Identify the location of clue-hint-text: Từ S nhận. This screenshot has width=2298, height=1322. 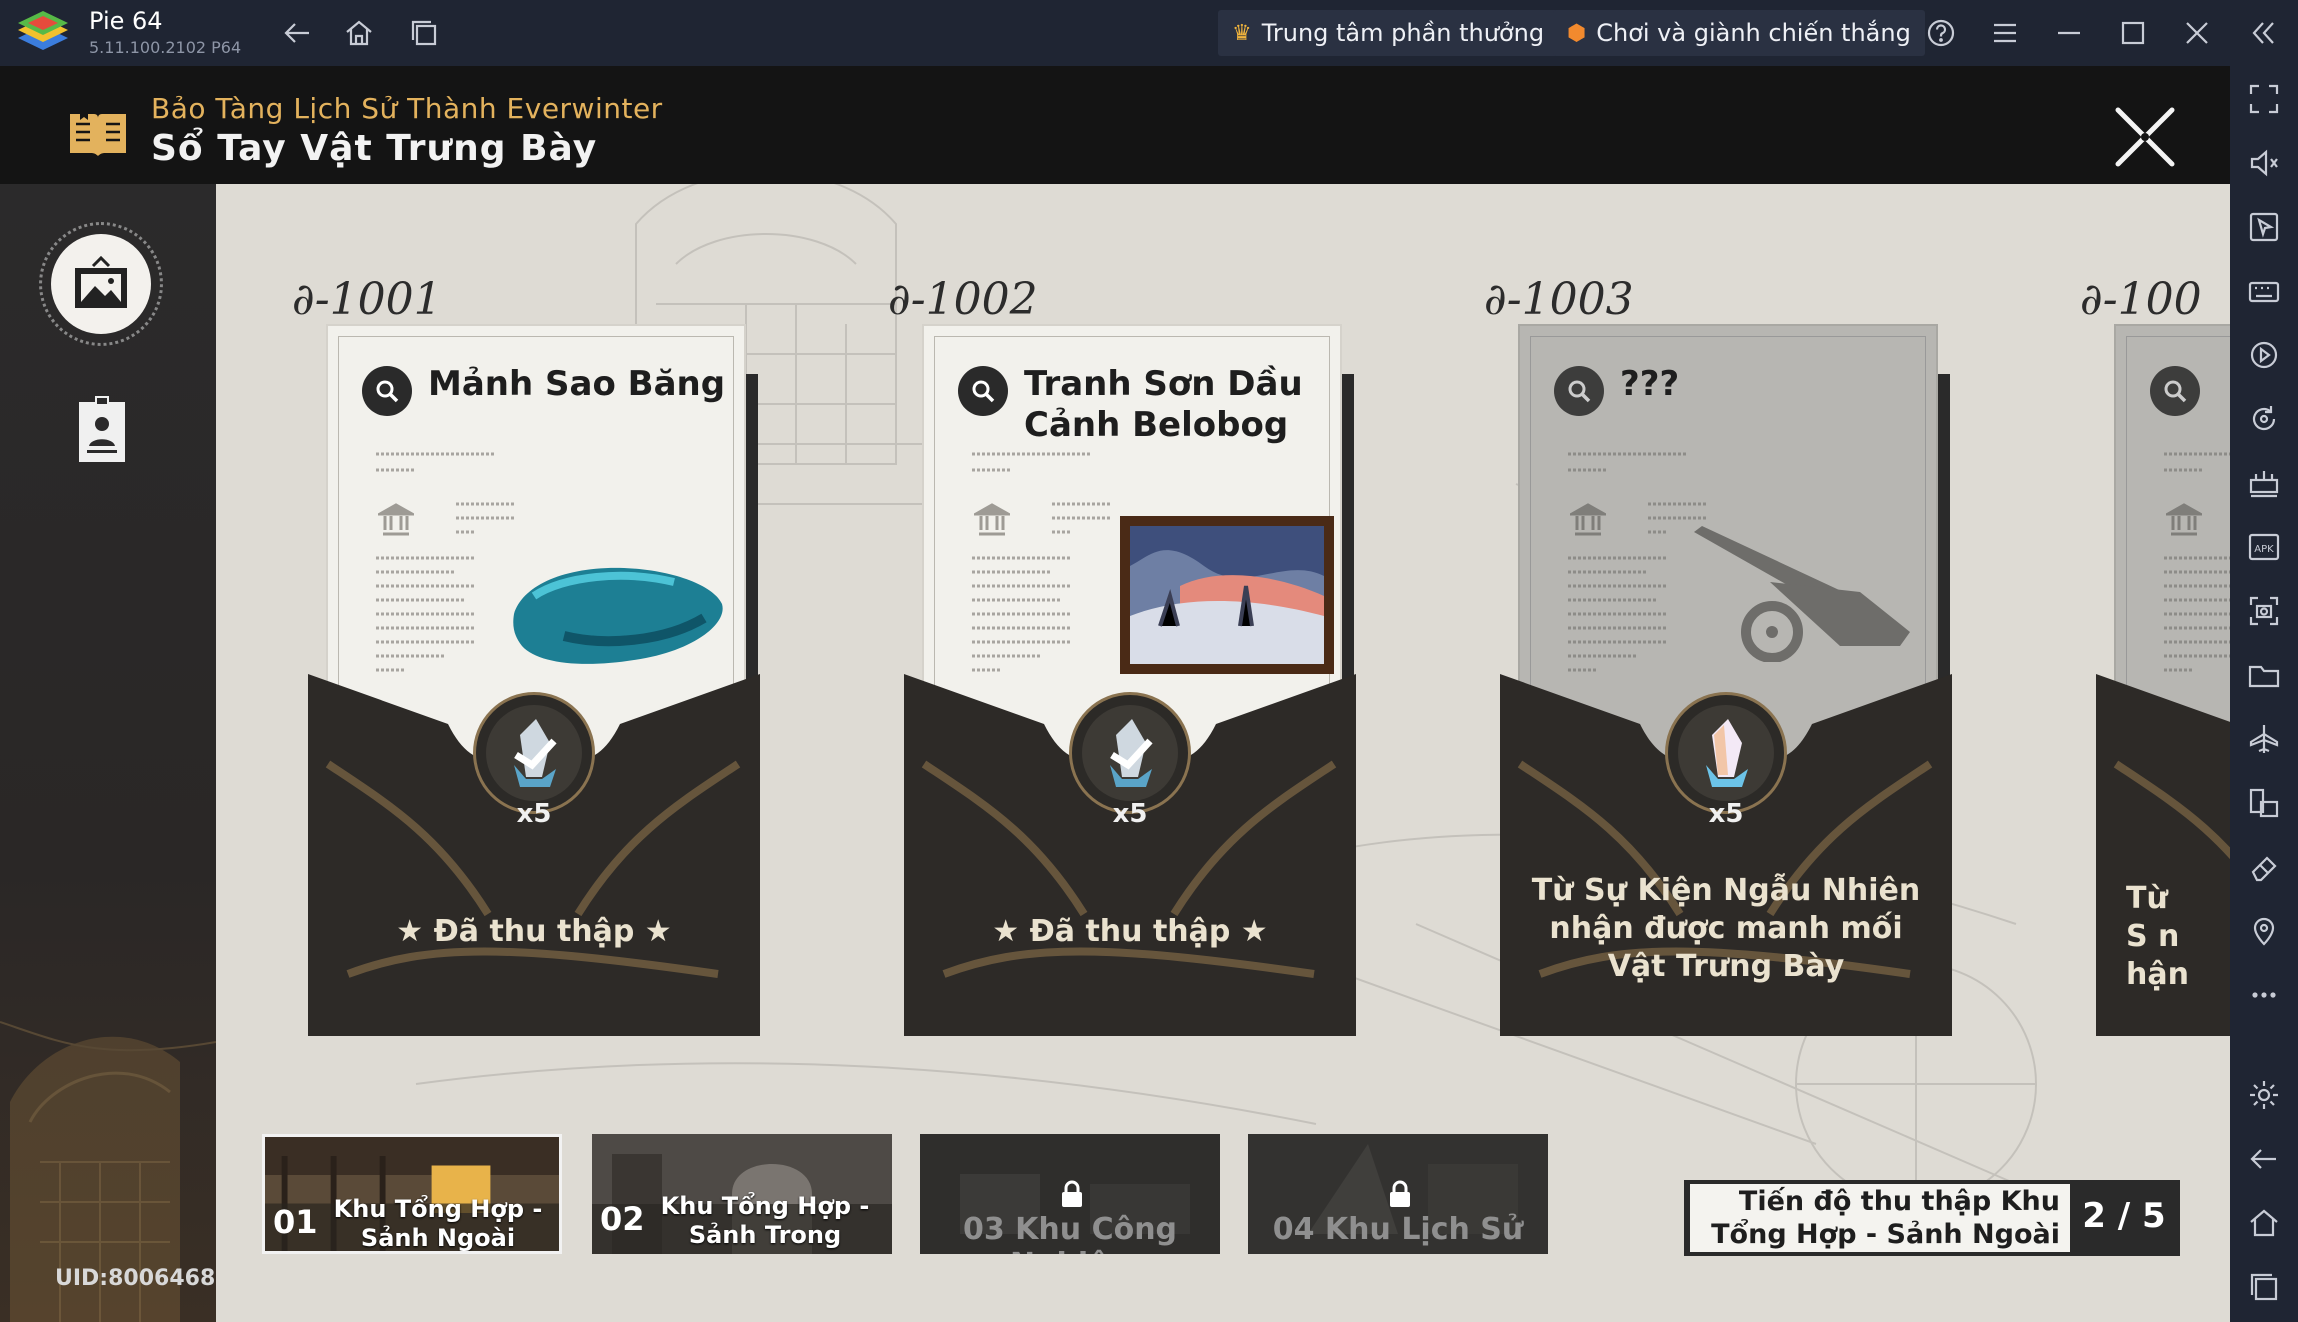
(2157, 936).